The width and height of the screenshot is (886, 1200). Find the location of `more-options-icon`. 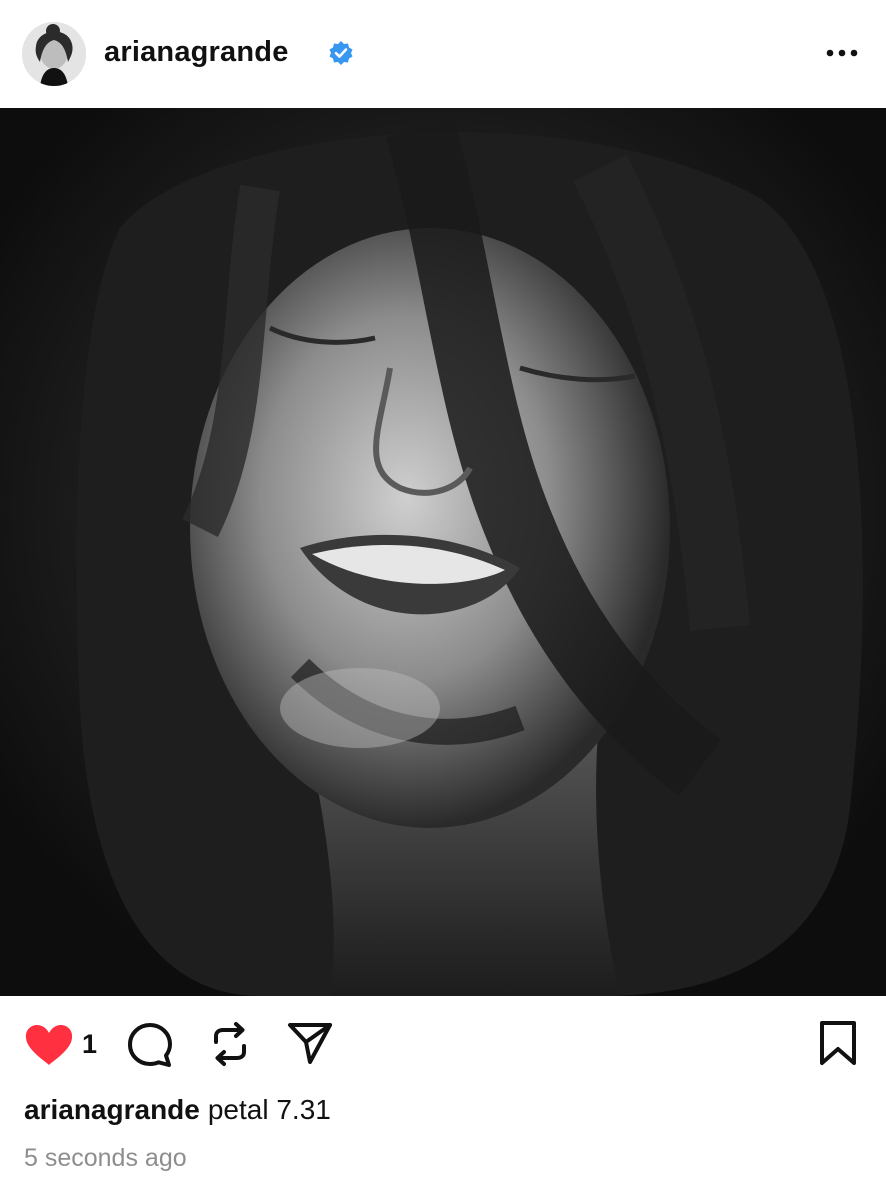

more-options-icon is located at coordinates (842, 53).